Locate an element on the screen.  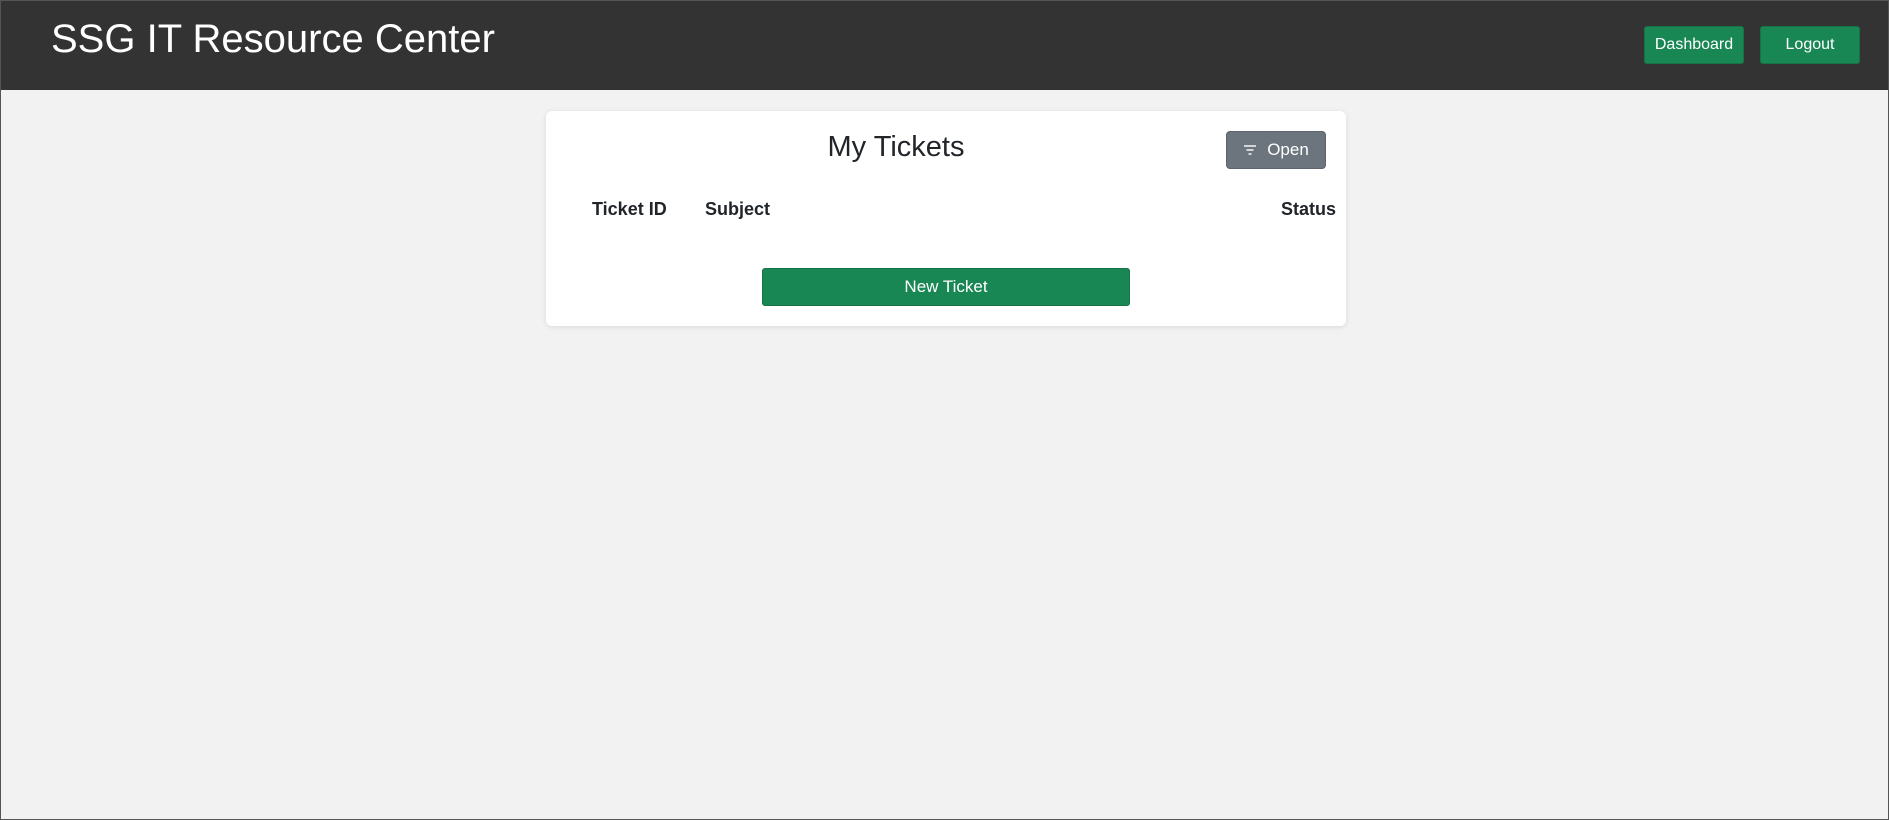
logout-button: Logout is located at coordinates (1810, 45).